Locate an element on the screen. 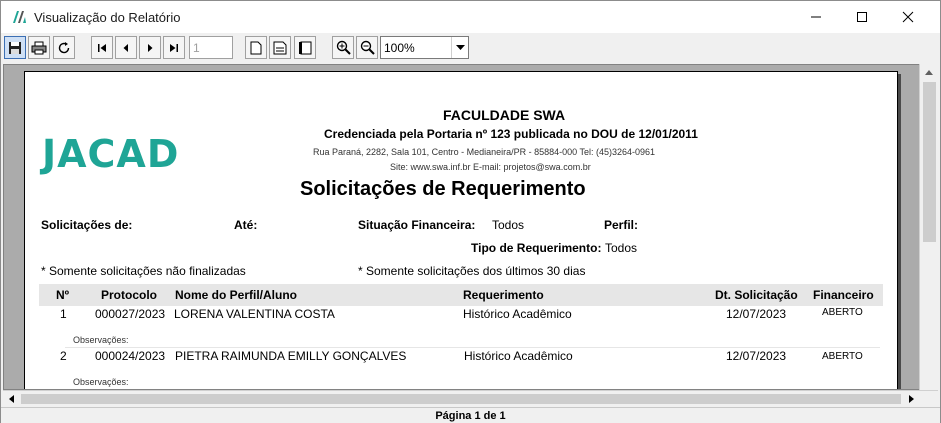  first-page-button is located at coordinates (102, 47).